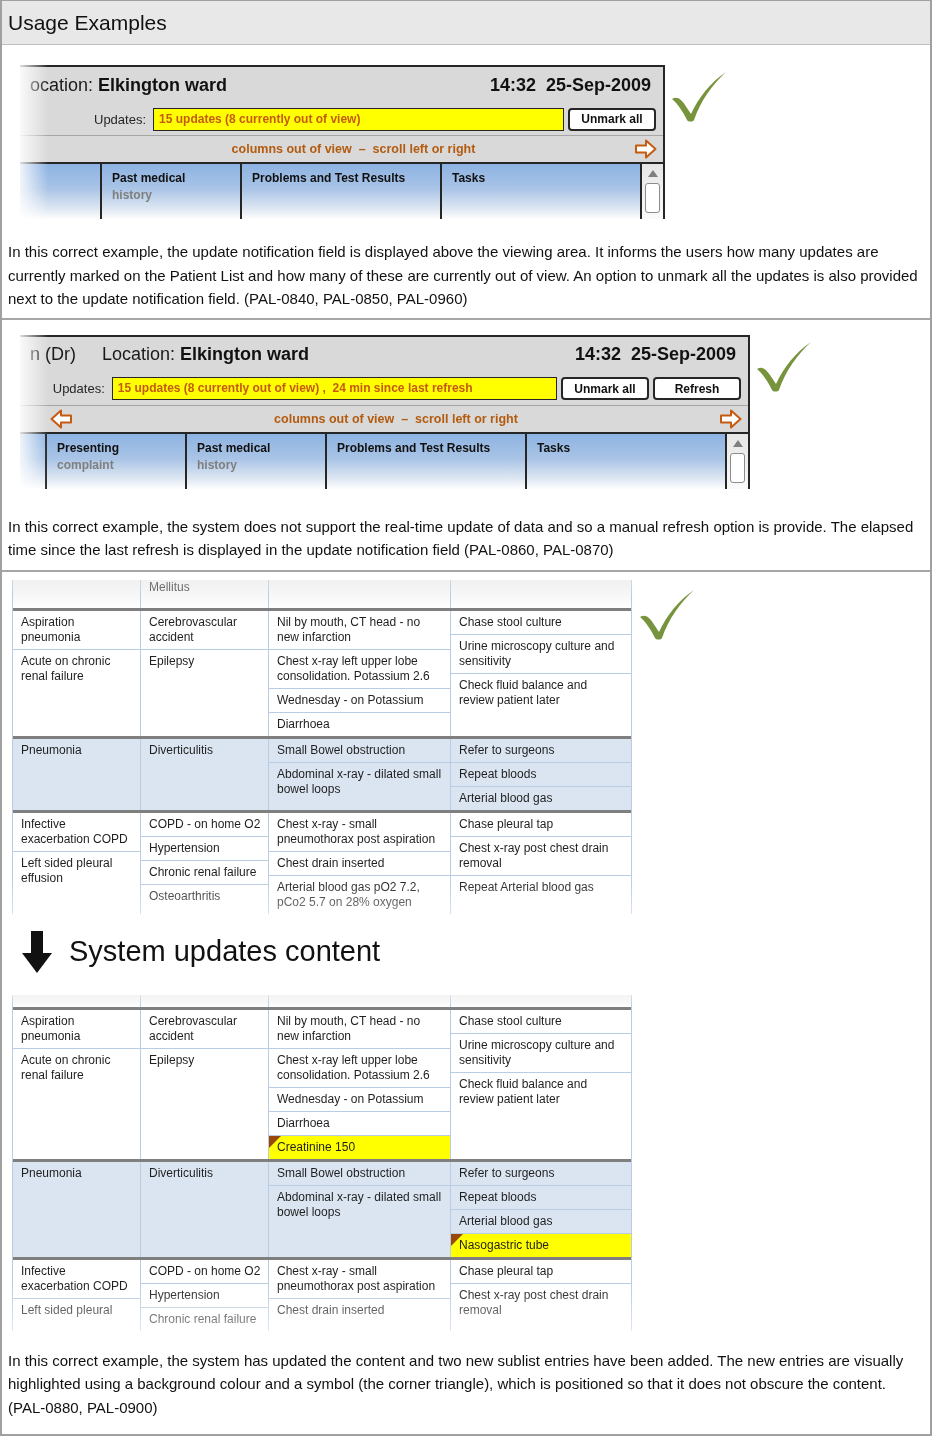  What do you see at coordinates (169, 586) in the screenshot?
I see `history-text: Mellitus` at bounding box center [169, 586].